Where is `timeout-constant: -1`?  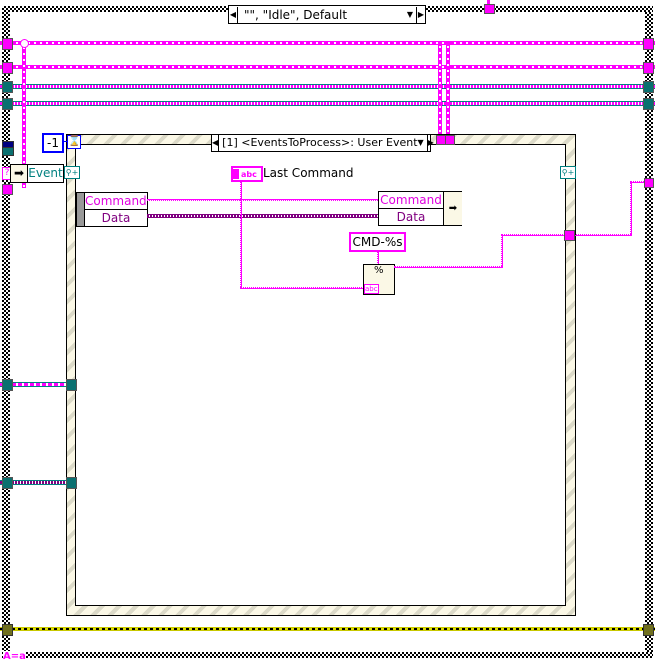 timeout-constant: -1 is located at coordinates (53, 143).